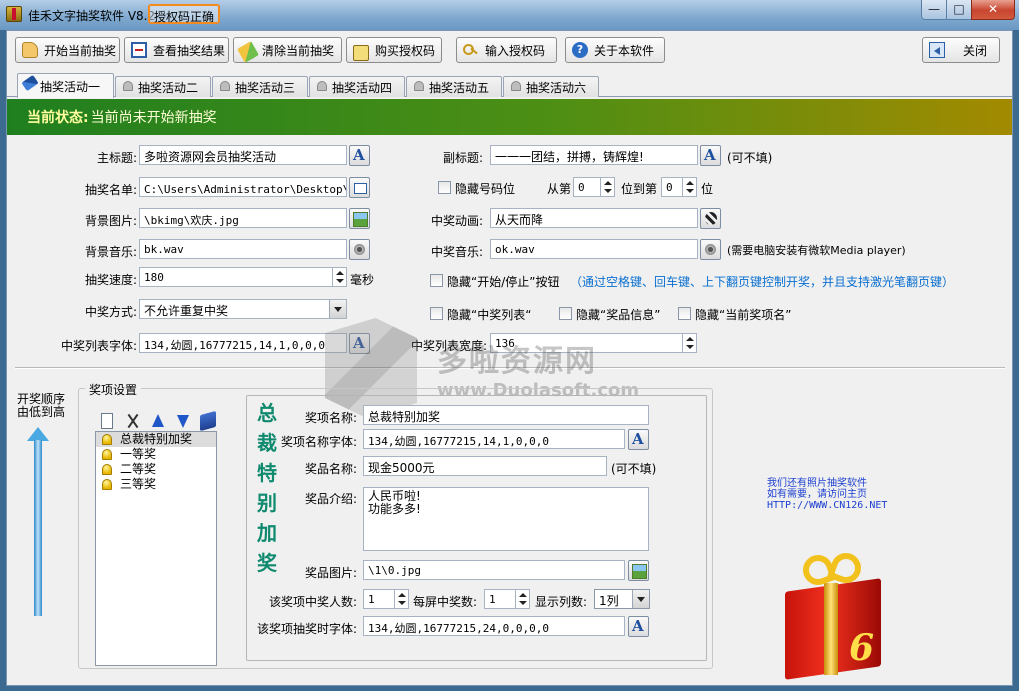 Image resolution: width=1019 pixels, height=691 pixels. I want to click on hide-prize-label: 隐藏“奖品信息”, so click(618, 315).